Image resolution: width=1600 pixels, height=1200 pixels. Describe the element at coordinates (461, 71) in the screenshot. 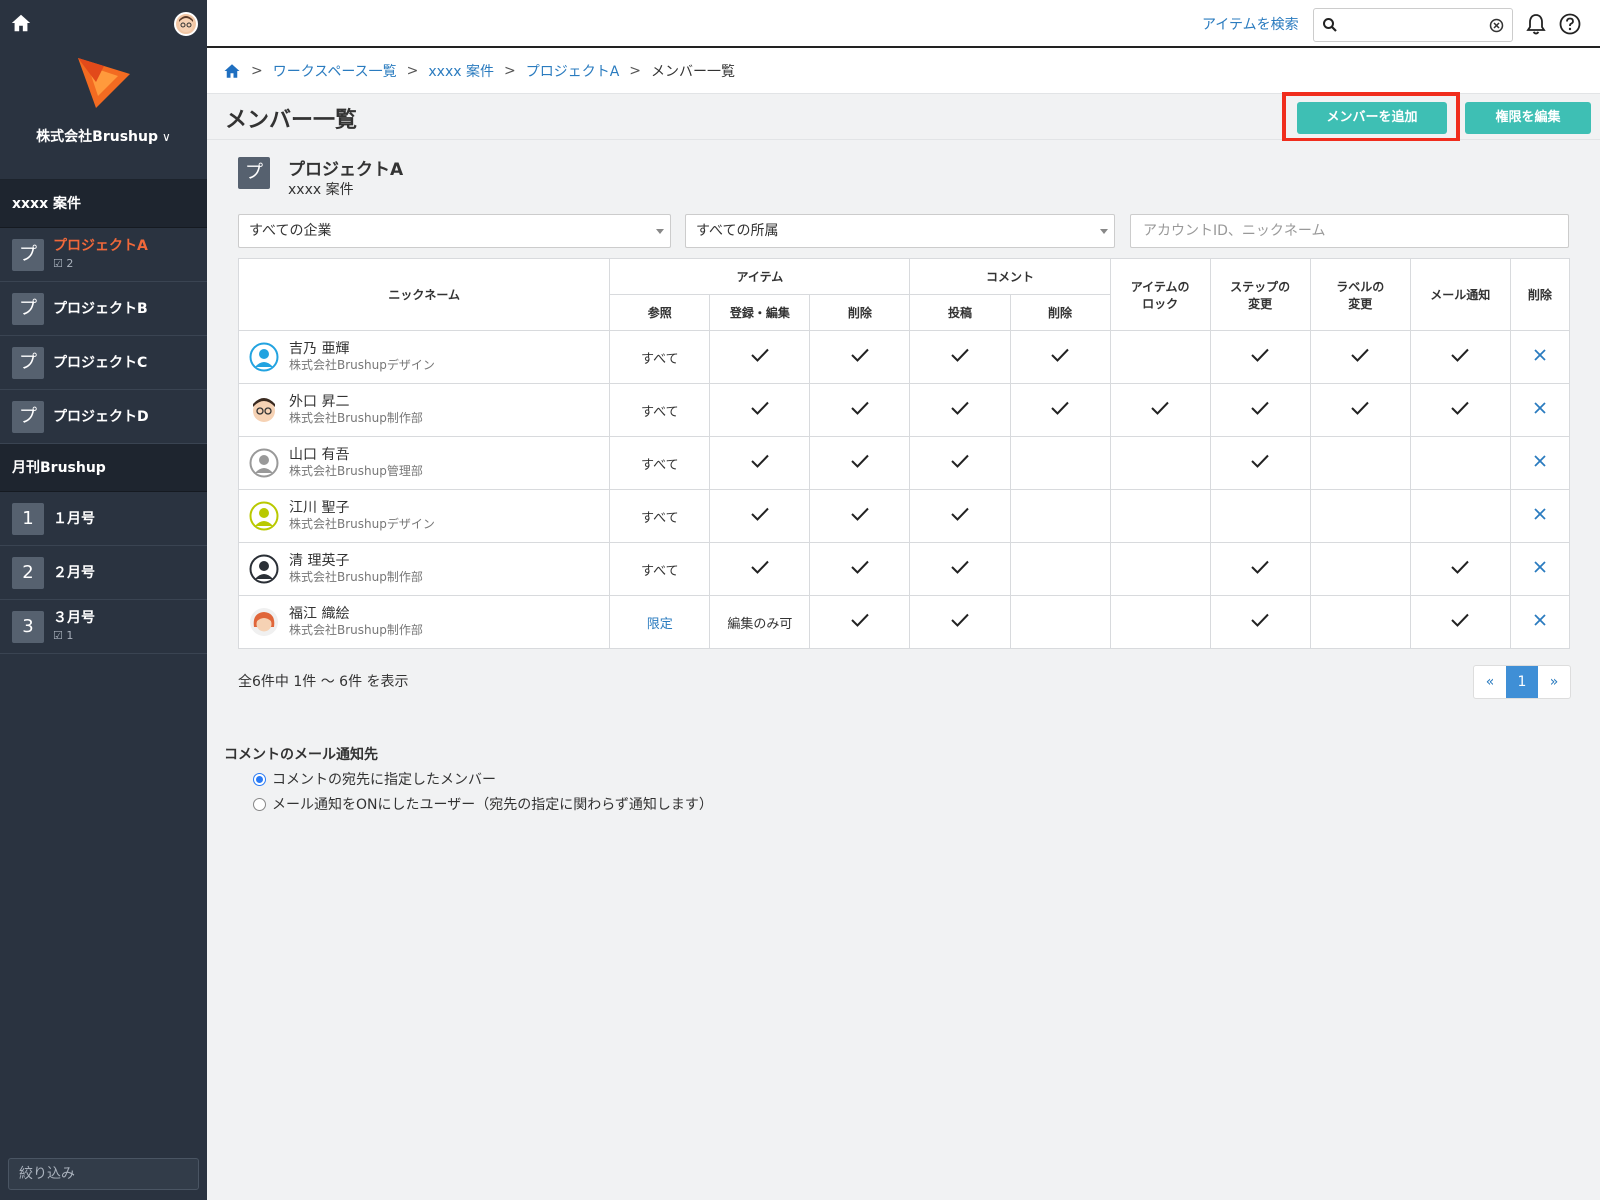

I see `breadcrumb-workspace: xxxx 案件` at that location.